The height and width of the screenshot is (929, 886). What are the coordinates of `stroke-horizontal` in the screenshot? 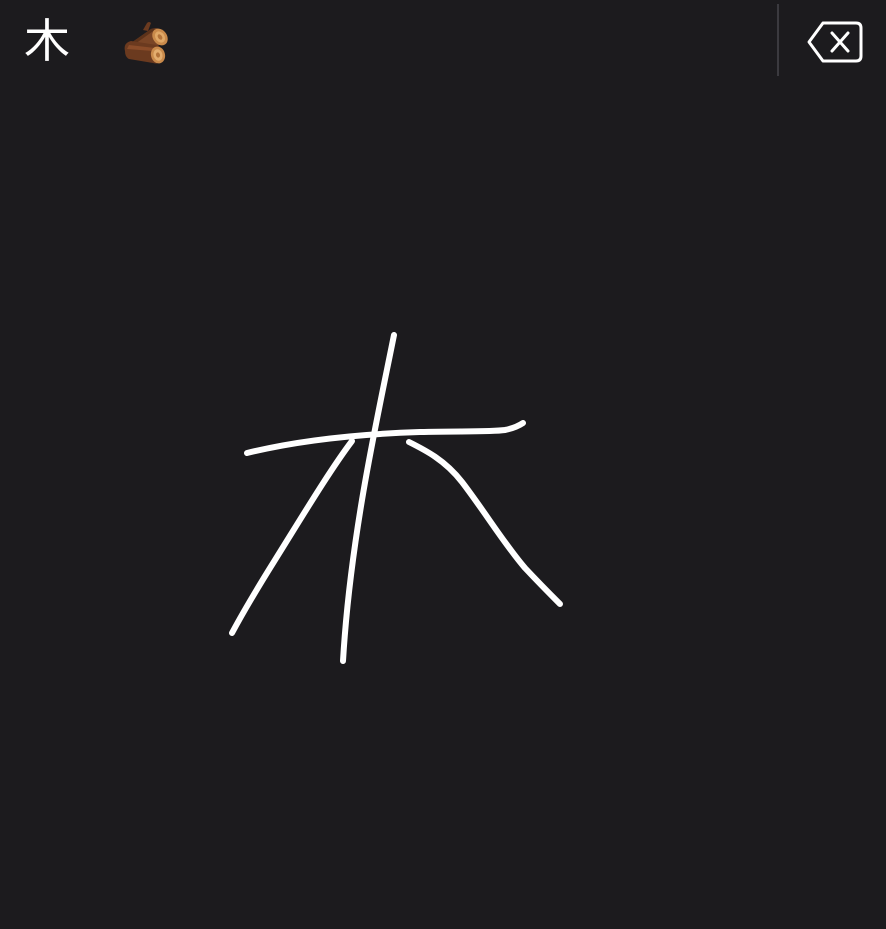 It's located at (385, 438).